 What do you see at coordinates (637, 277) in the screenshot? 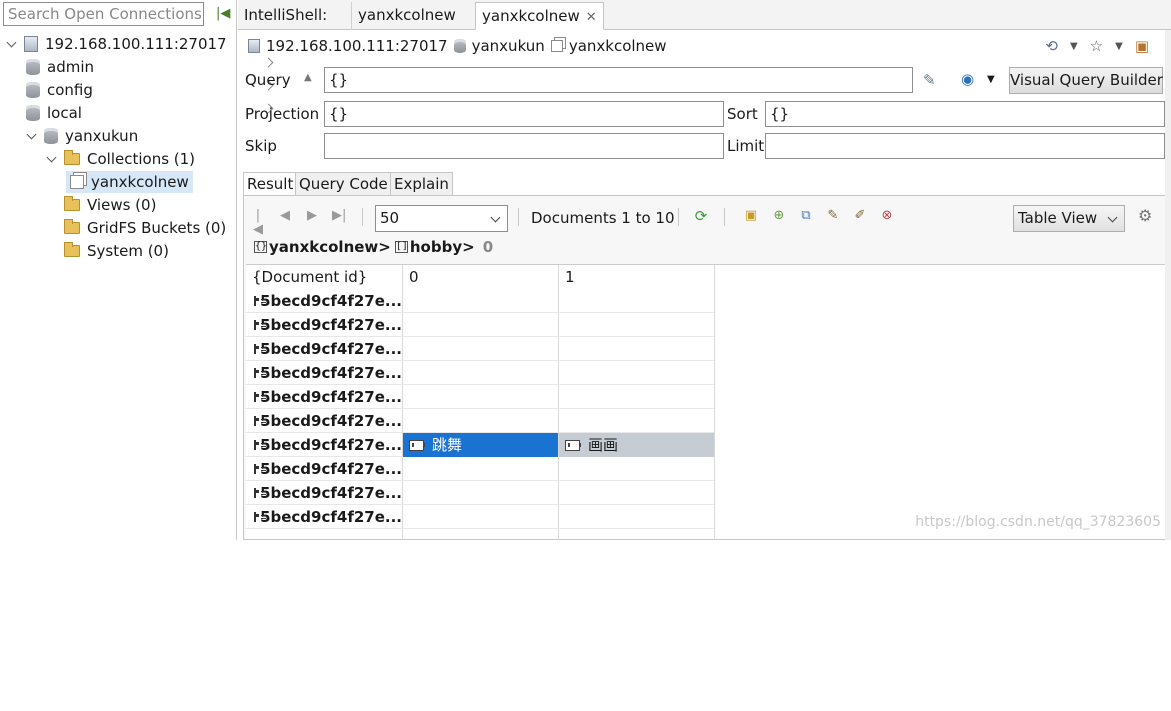
I see `column-header: 1` at bounding box center [637, 277].